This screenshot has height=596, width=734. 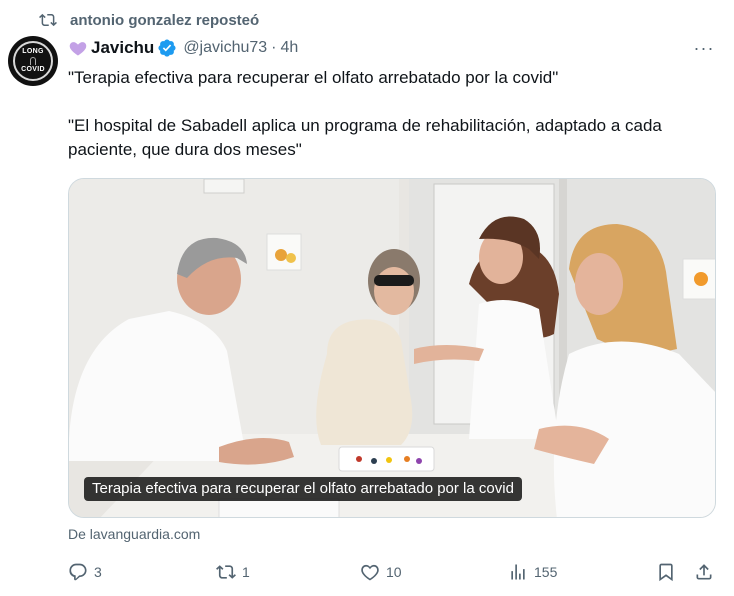 What do you see at coordinates (78, 49) in the screenshot?
I see `purple-heart-icon` at bounding box center [78, 49].